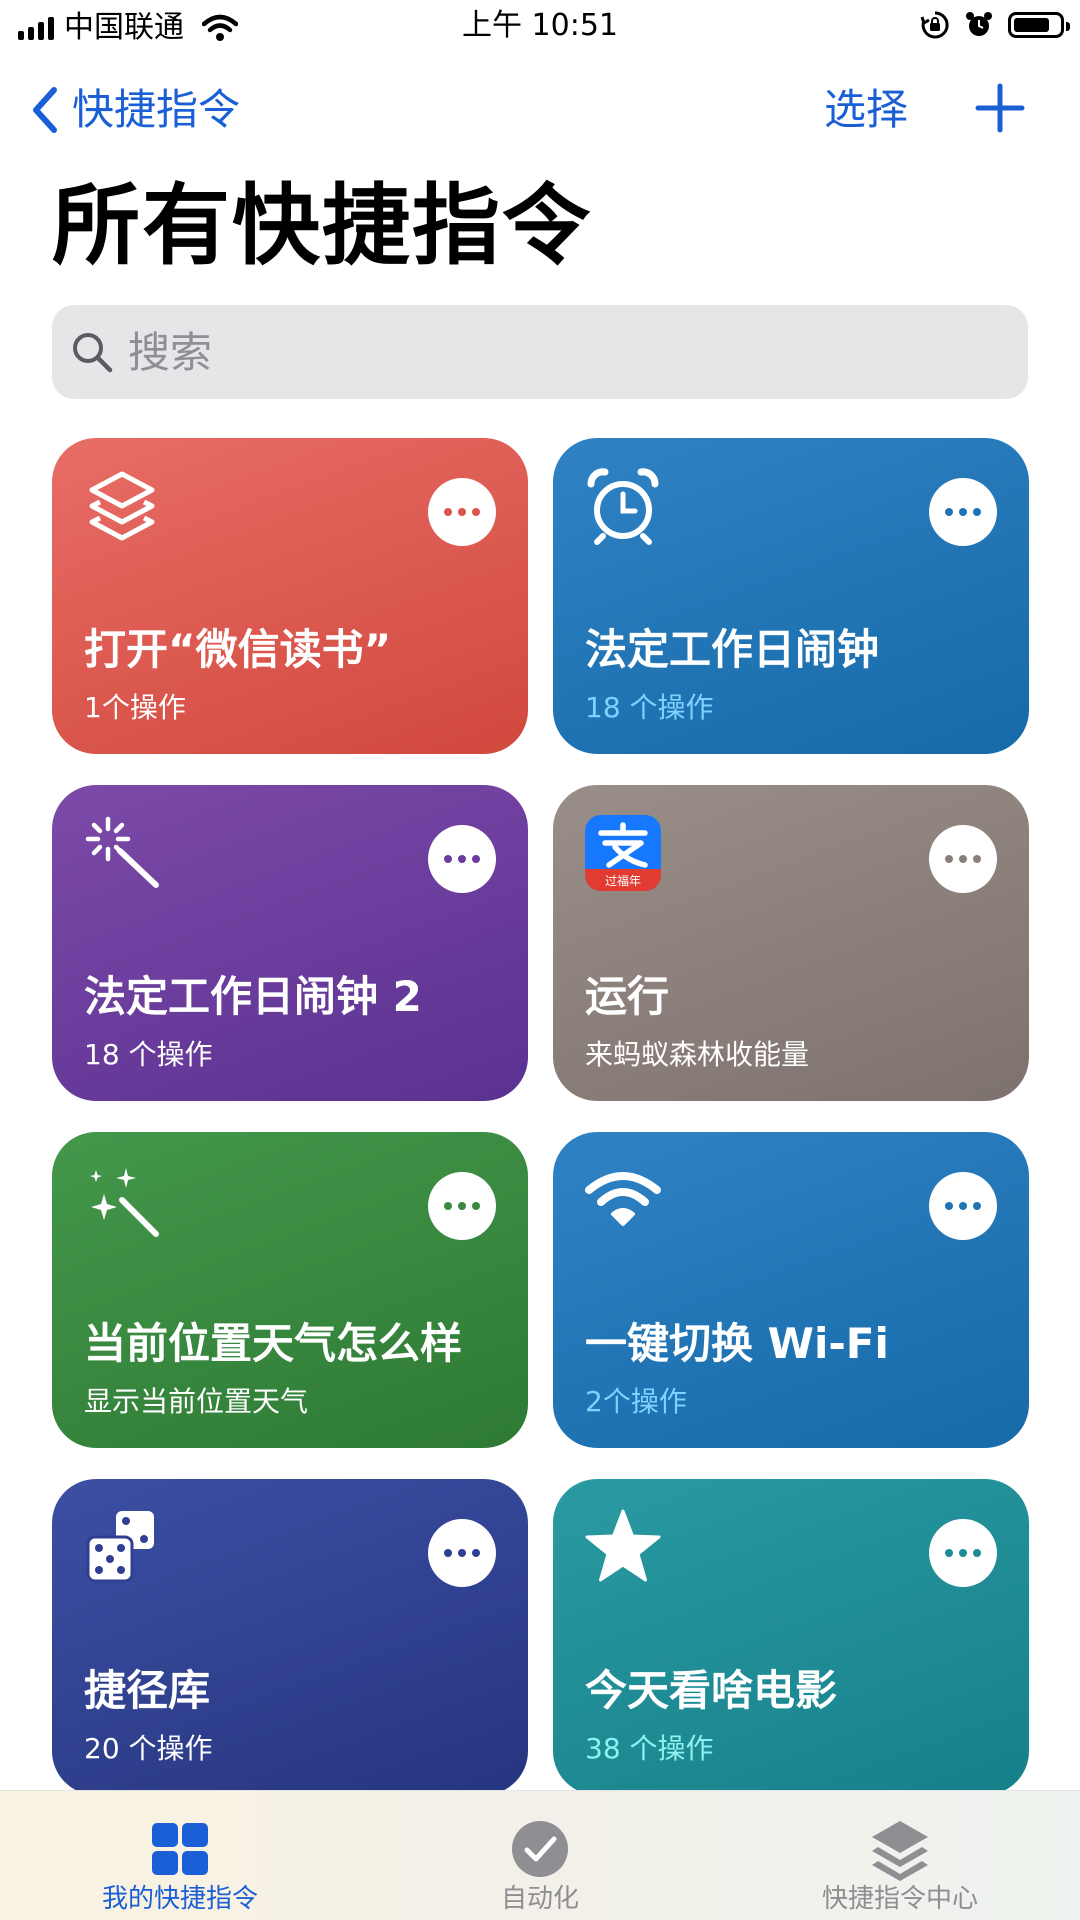 This screenshot has width=1080, height=1920. What do you see at coordinates (1039, 25) in the screenshot?
I see `battery-icon` at bounding box center [1039, 25].